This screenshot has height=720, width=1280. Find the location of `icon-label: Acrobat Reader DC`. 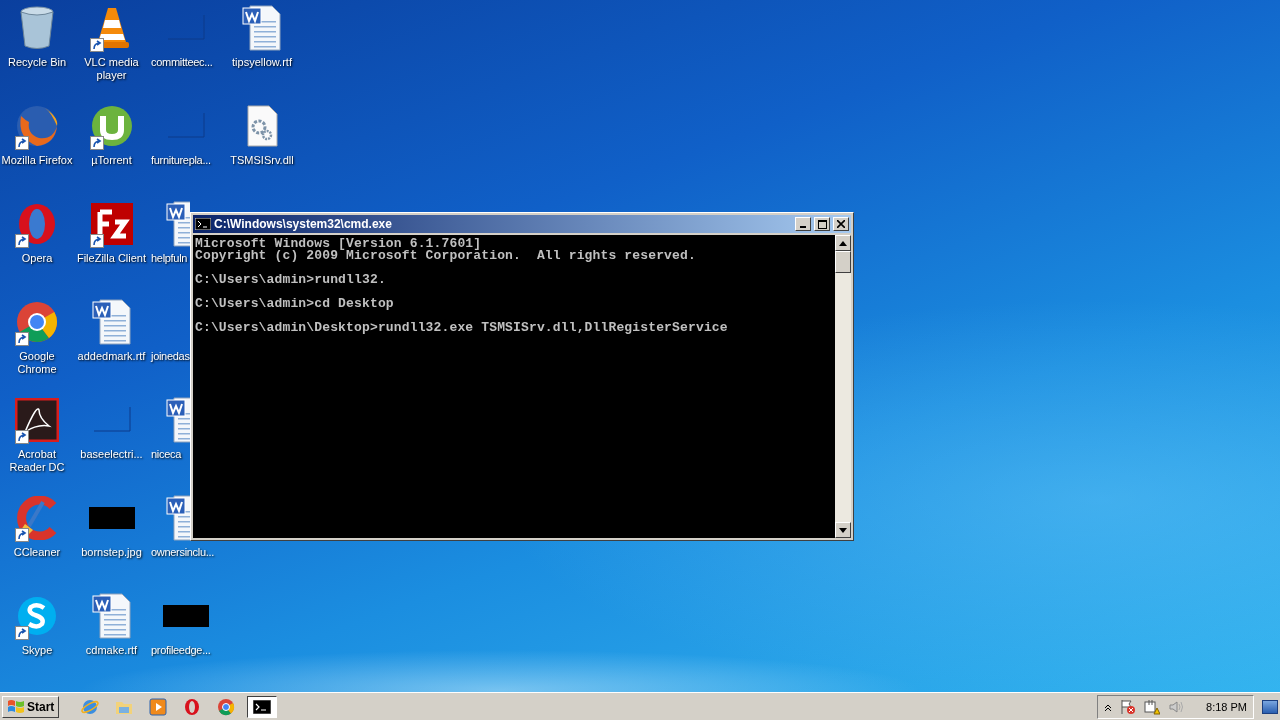

icon-label: Acrobat Reader DC is located at coordinates (37, 461).